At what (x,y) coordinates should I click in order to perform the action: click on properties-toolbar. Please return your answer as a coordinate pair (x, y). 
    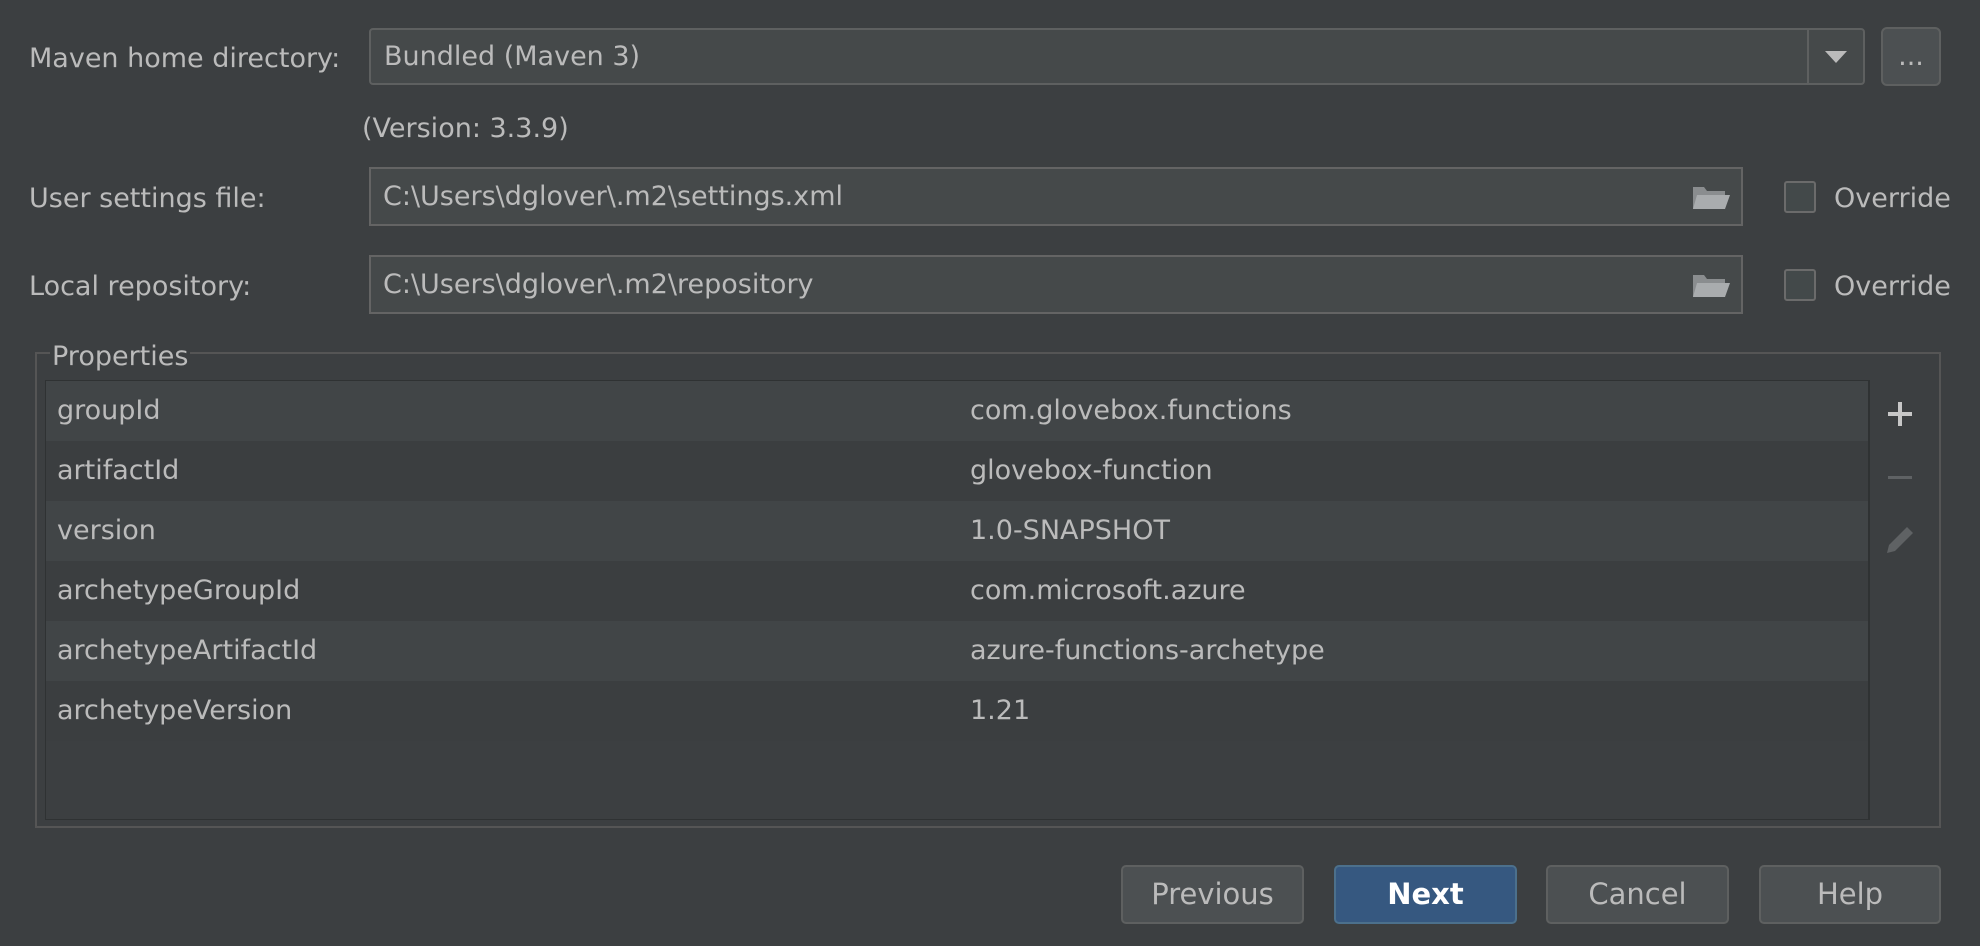
    Looking at the image, I should click on (1900, 600).